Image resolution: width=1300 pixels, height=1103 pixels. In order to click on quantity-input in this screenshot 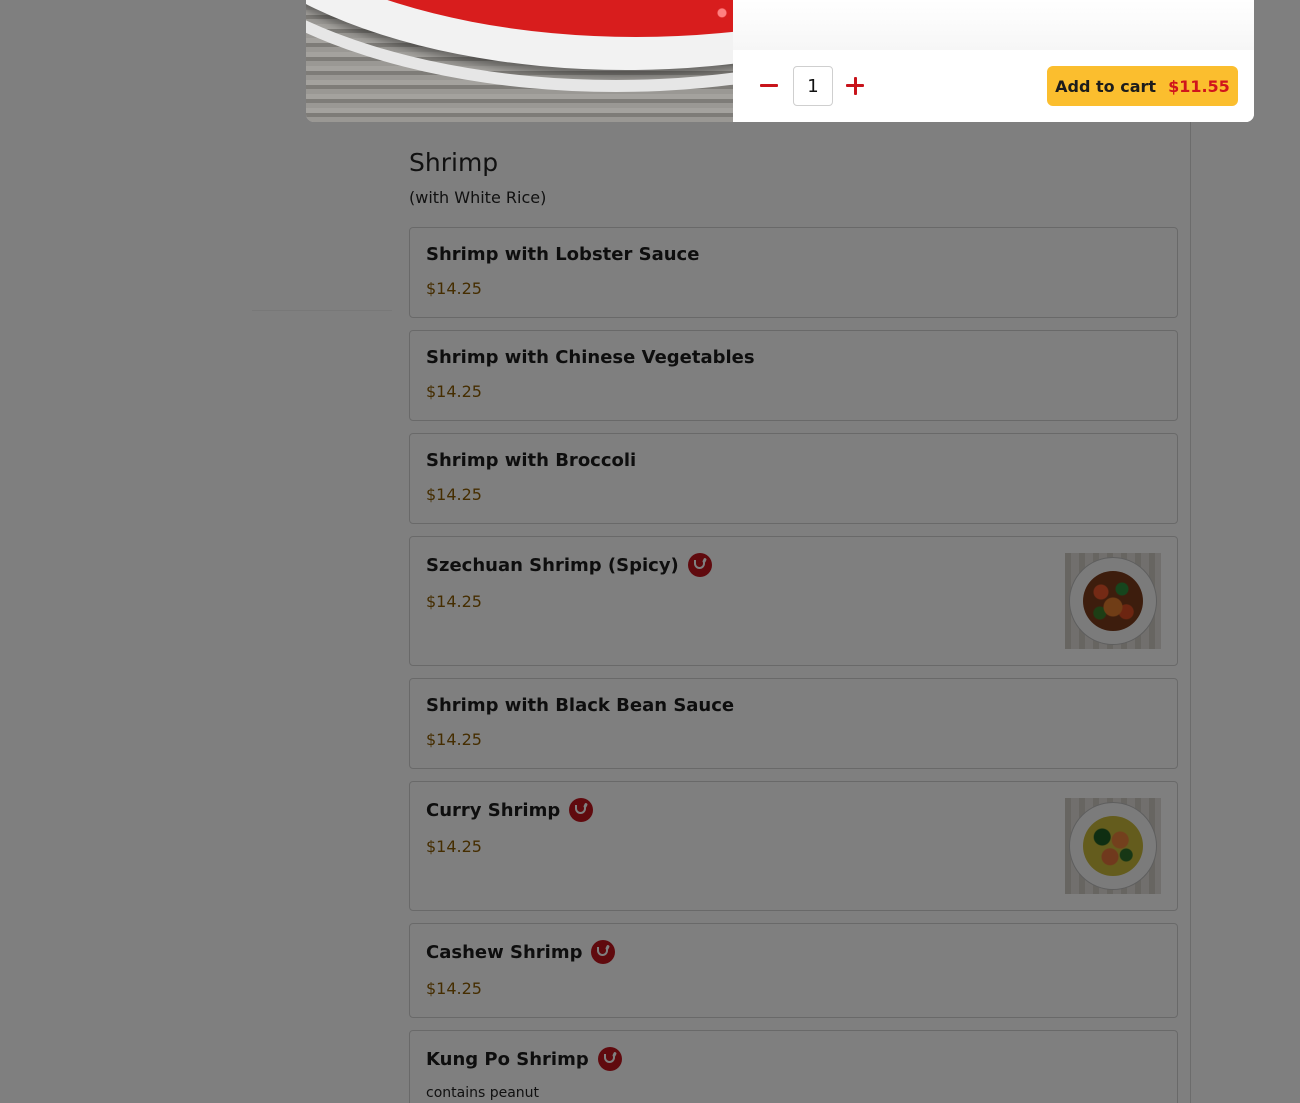, I will do `click(813, 86)`.